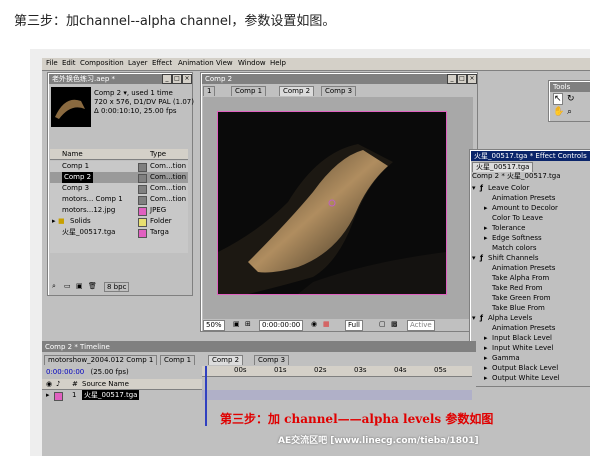  What do you see at coordinates (119, 188) in the screenshot?
I see `project-item: Comp 3 Com...tion` at bounding box center [119, 188].